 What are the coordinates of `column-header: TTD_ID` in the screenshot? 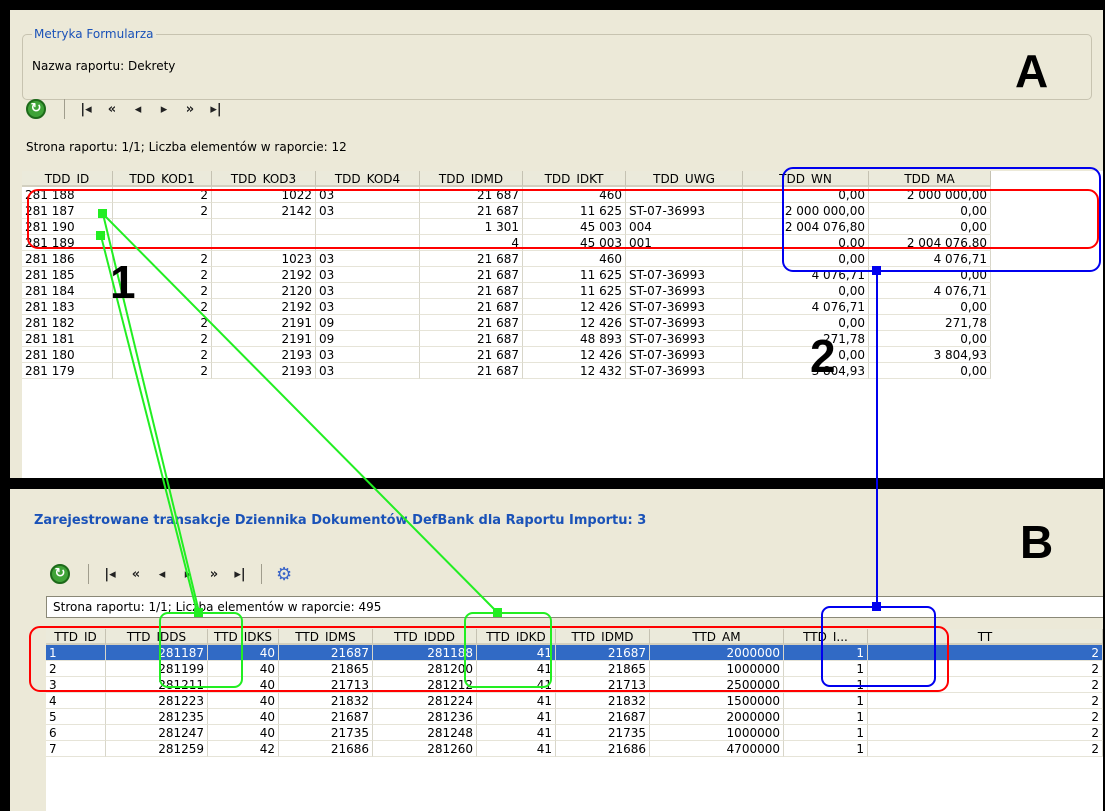 It's located at (76, 637).